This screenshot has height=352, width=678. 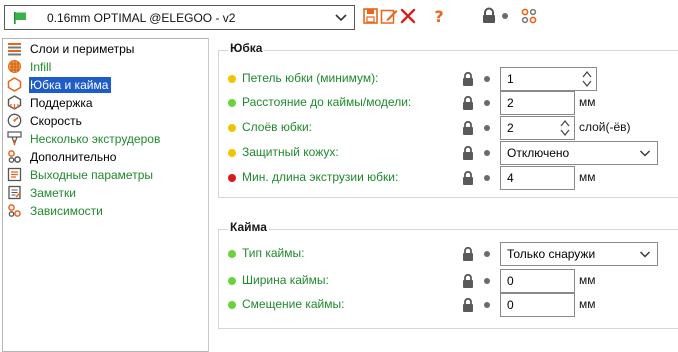 I want to click on notes-icon, so click(x=14, y=192).